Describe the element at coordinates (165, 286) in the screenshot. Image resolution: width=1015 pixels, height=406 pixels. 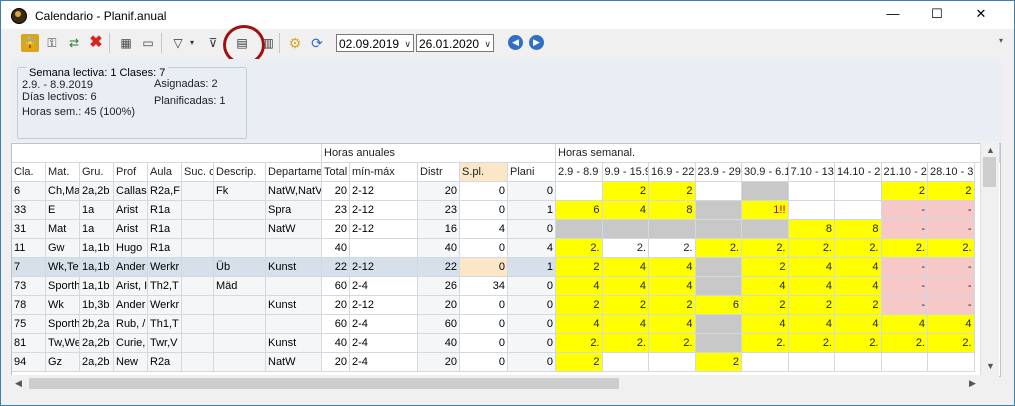
I see `grid-cell: Th2,T` at that location.